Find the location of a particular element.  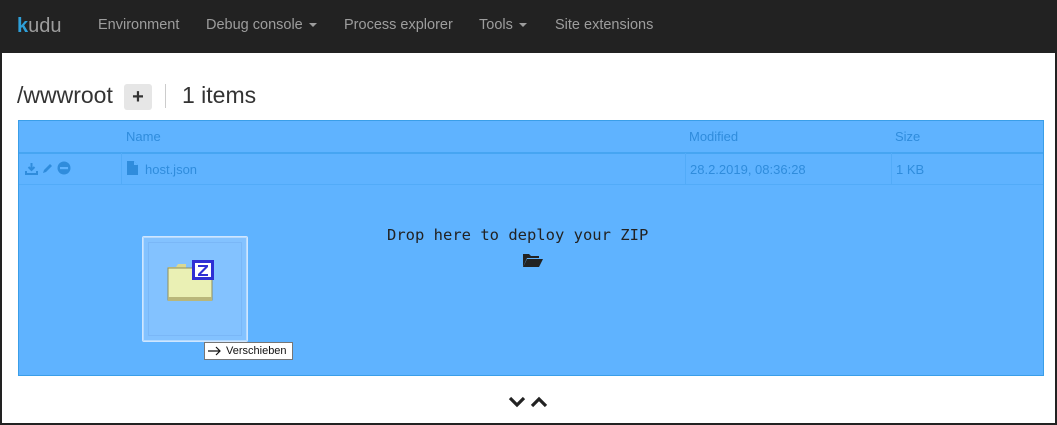

nav-debug-console: Debug console is located at coordinates (261, 25).